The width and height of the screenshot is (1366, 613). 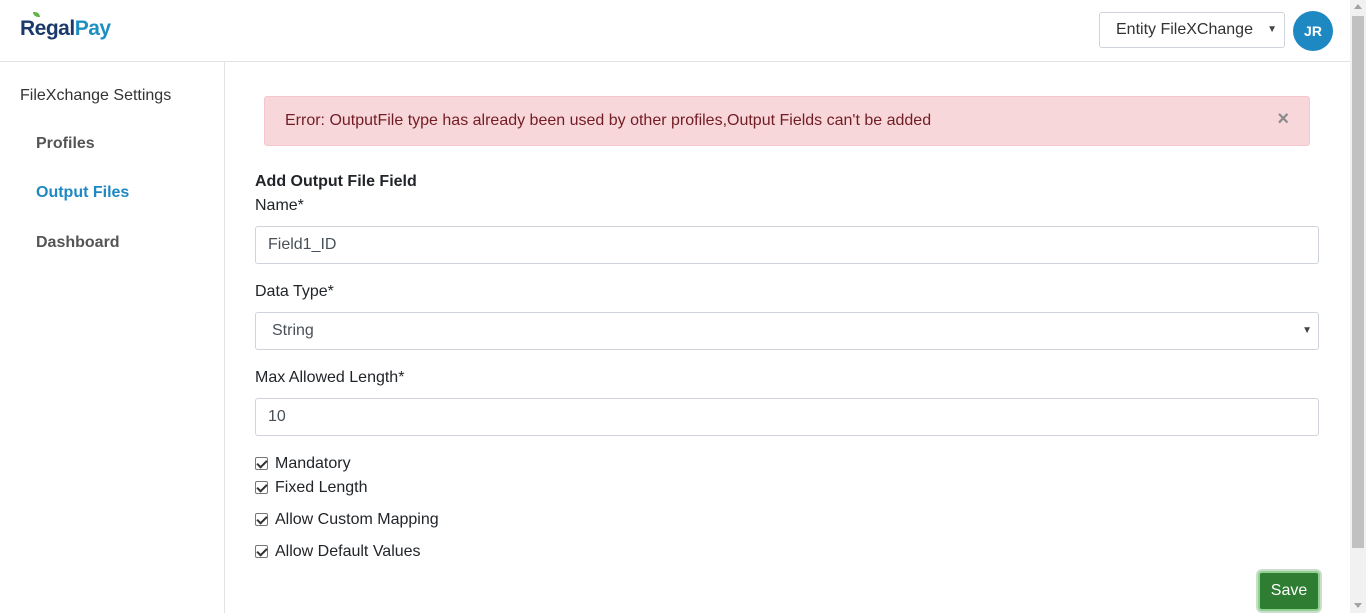 I want to click on fixed-length-label: Fixed Length, so click(x=321, y=487).